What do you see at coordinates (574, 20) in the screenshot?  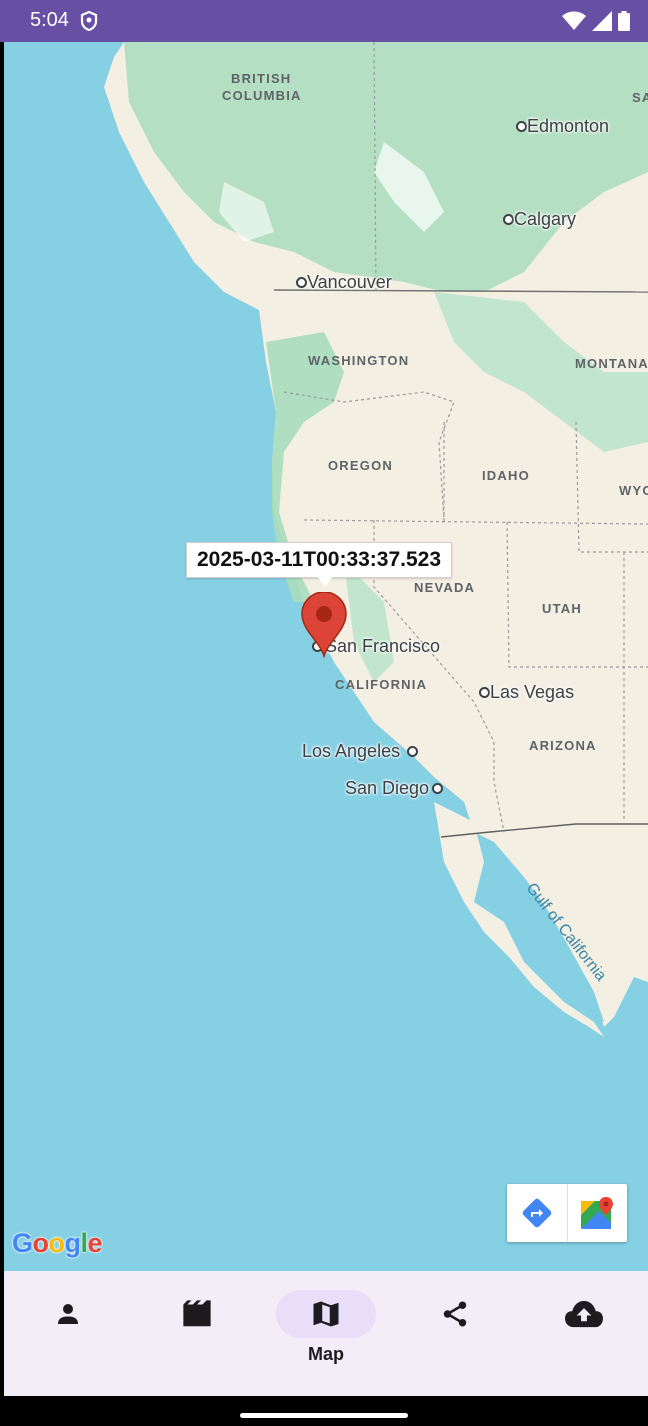 I see `wifi-icon` at bounding box center [574, 20].